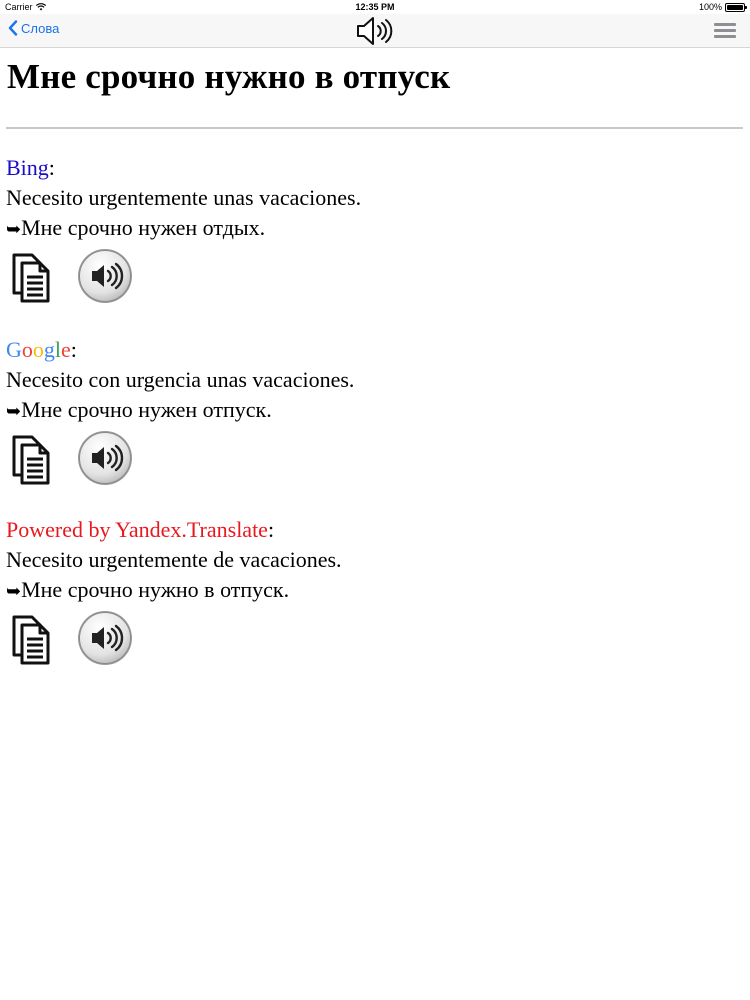  Describe the element at coordinates (146, 409) in the screenshot. I see `translation-text: Мне срочно нужен отпуск.` at that location.